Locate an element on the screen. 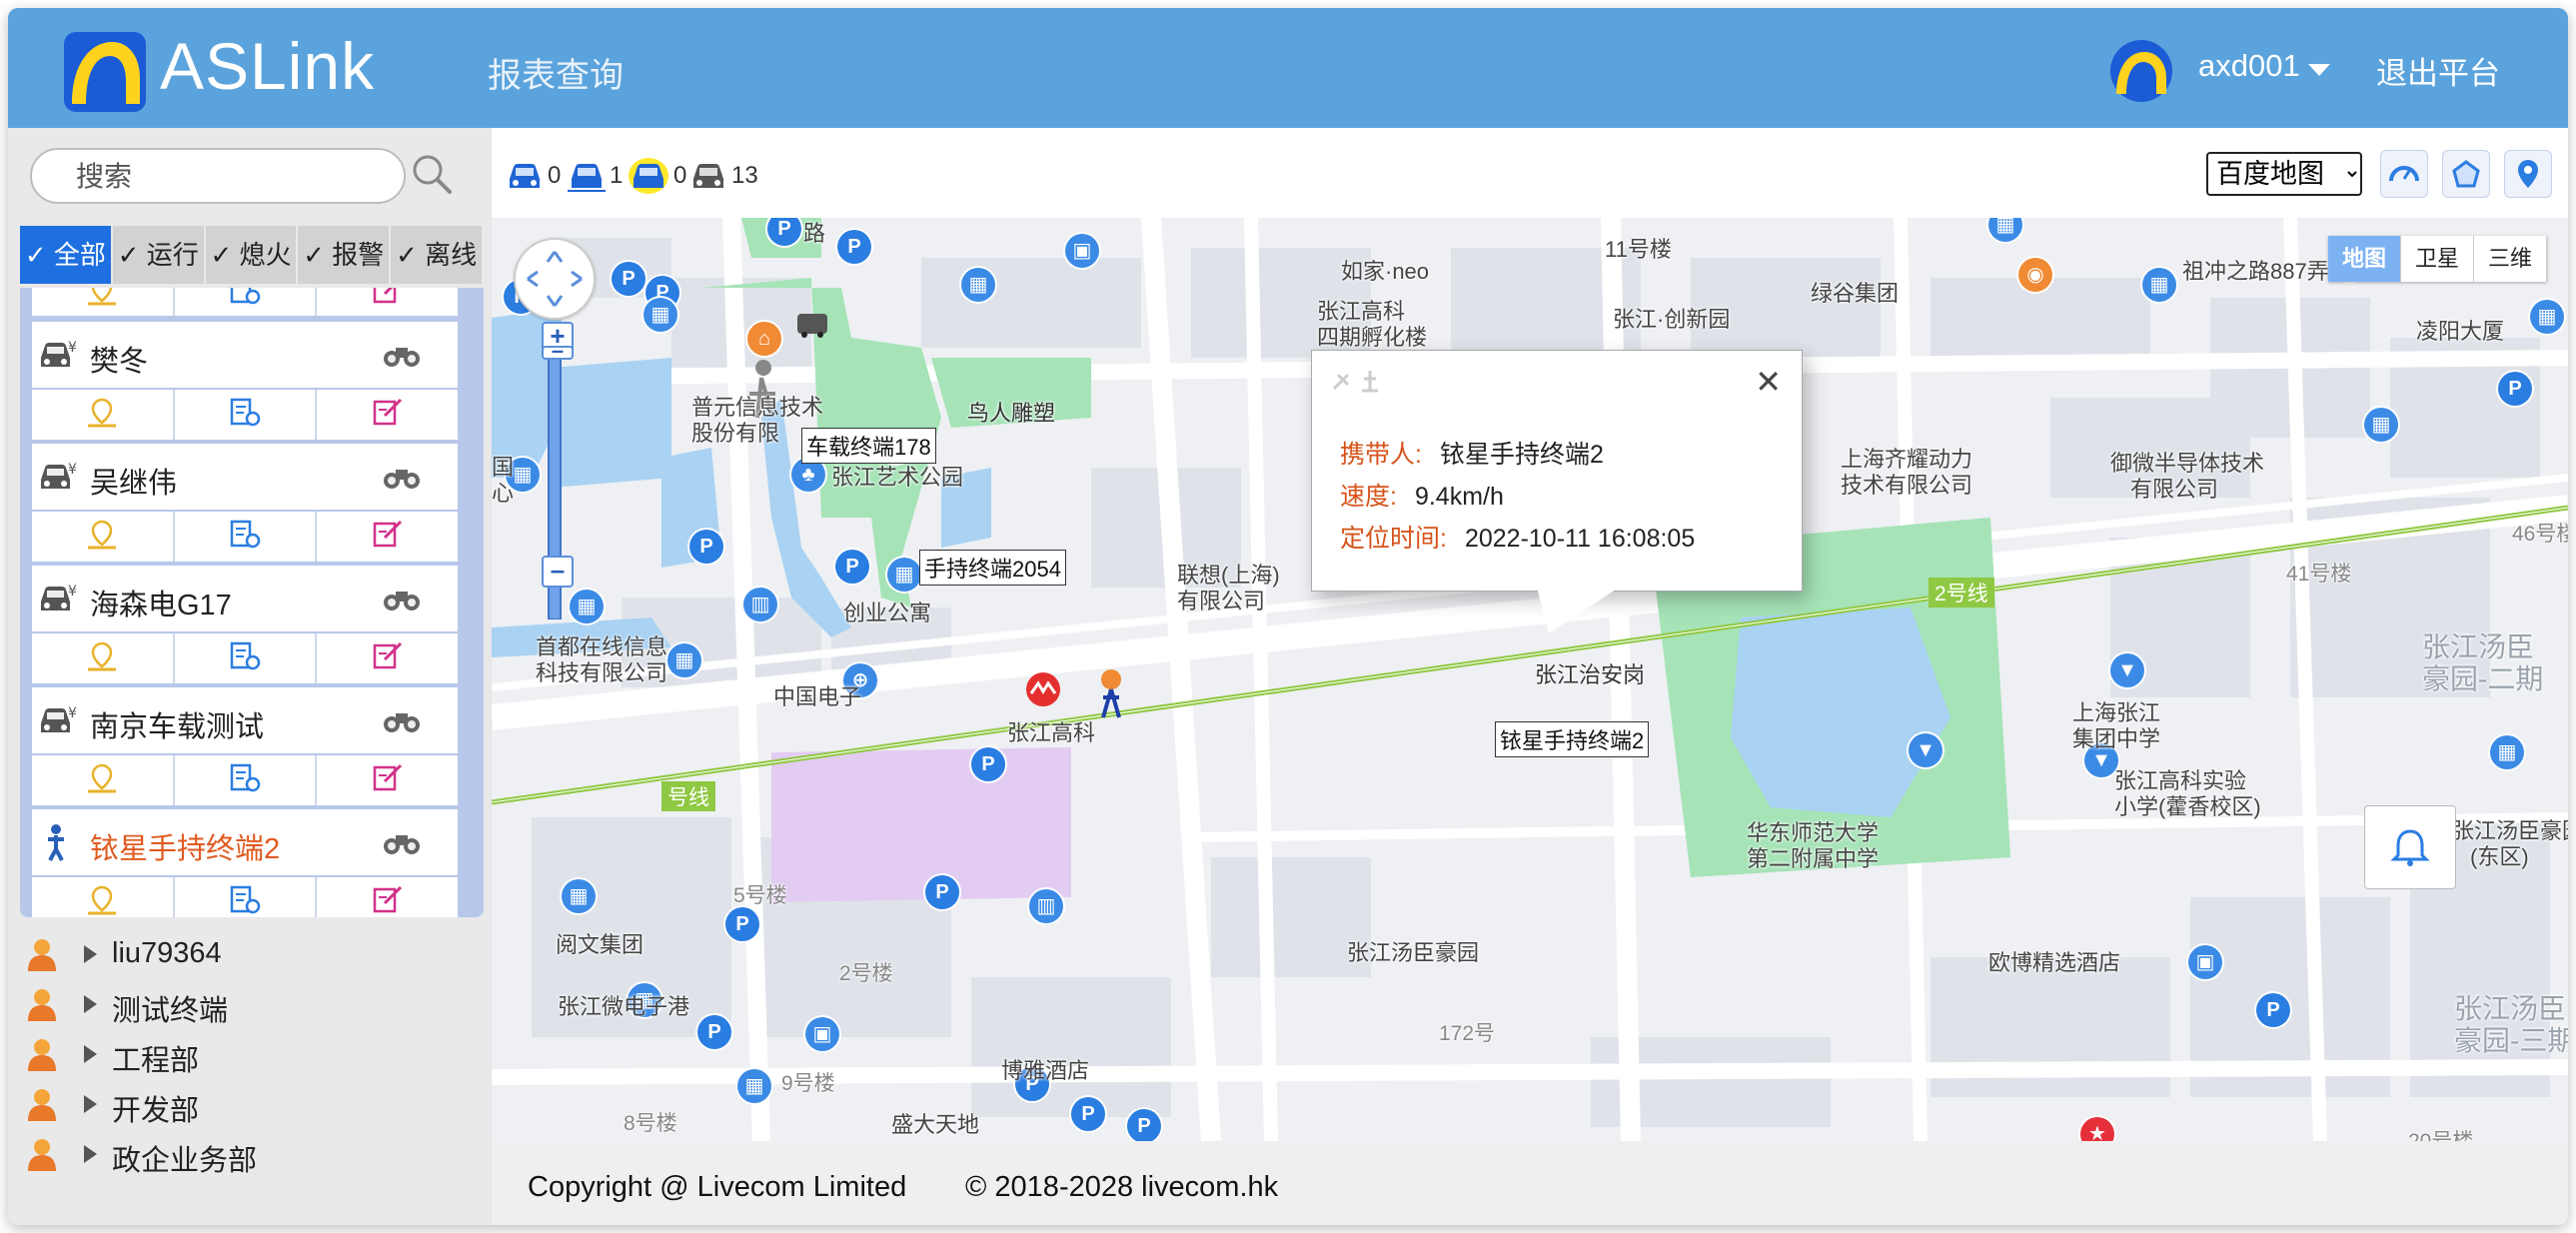 This screenshot has height=1233, width=2576. search-icon is located at coordinates (432, 174).